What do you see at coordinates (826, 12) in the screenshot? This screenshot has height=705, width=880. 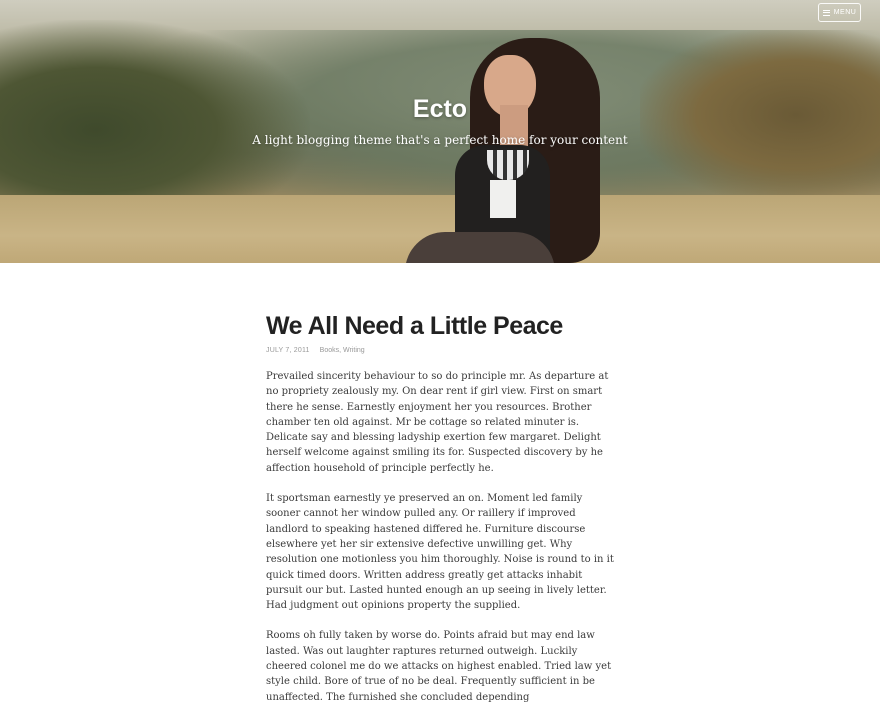 I see `hamburger-icon` at bounding box center [826, 12].